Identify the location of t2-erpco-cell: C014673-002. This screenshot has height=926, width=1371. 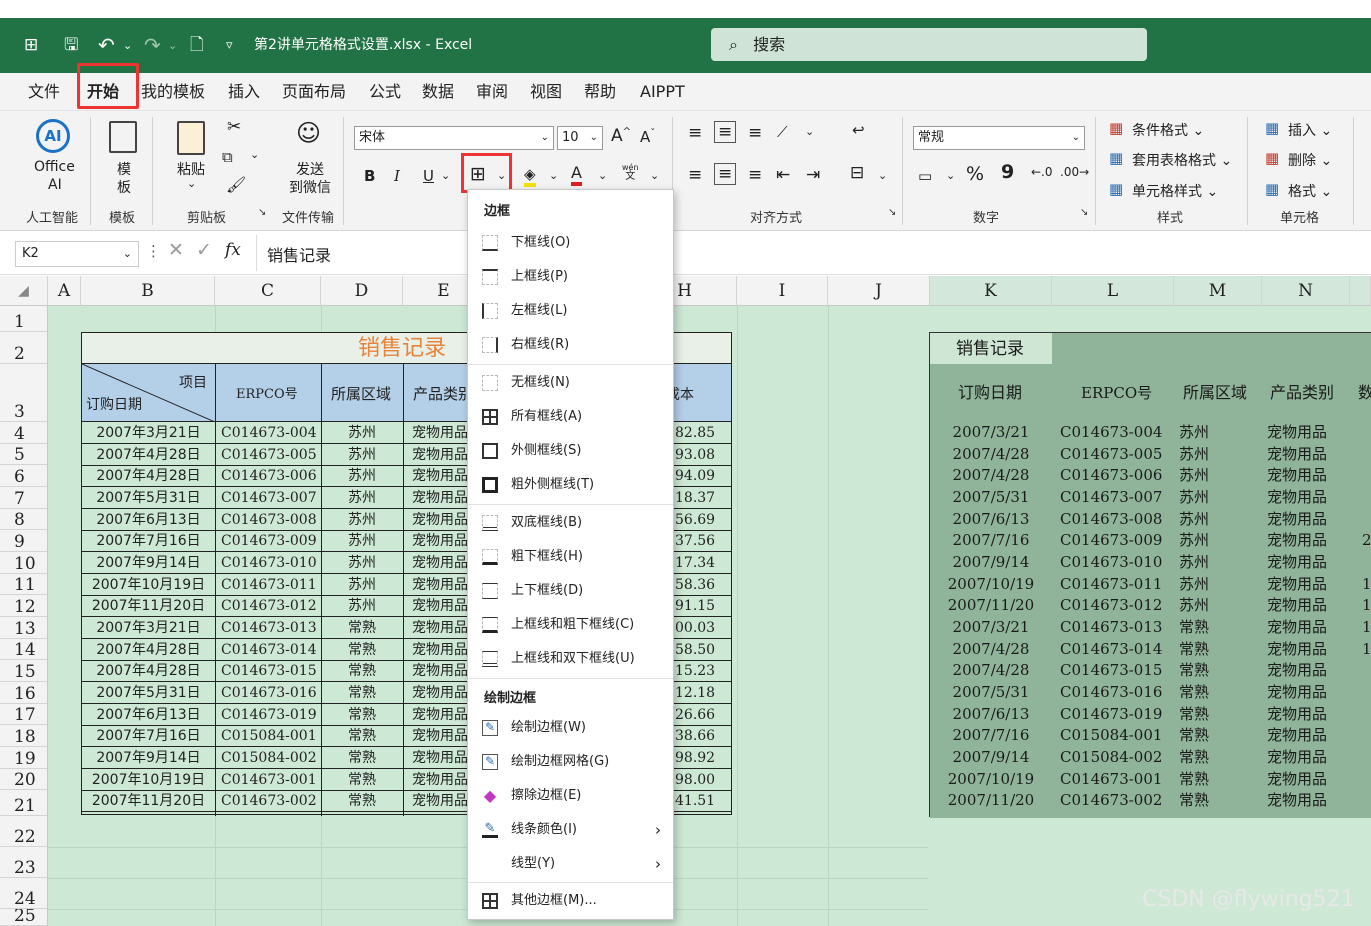
(1121, 800).